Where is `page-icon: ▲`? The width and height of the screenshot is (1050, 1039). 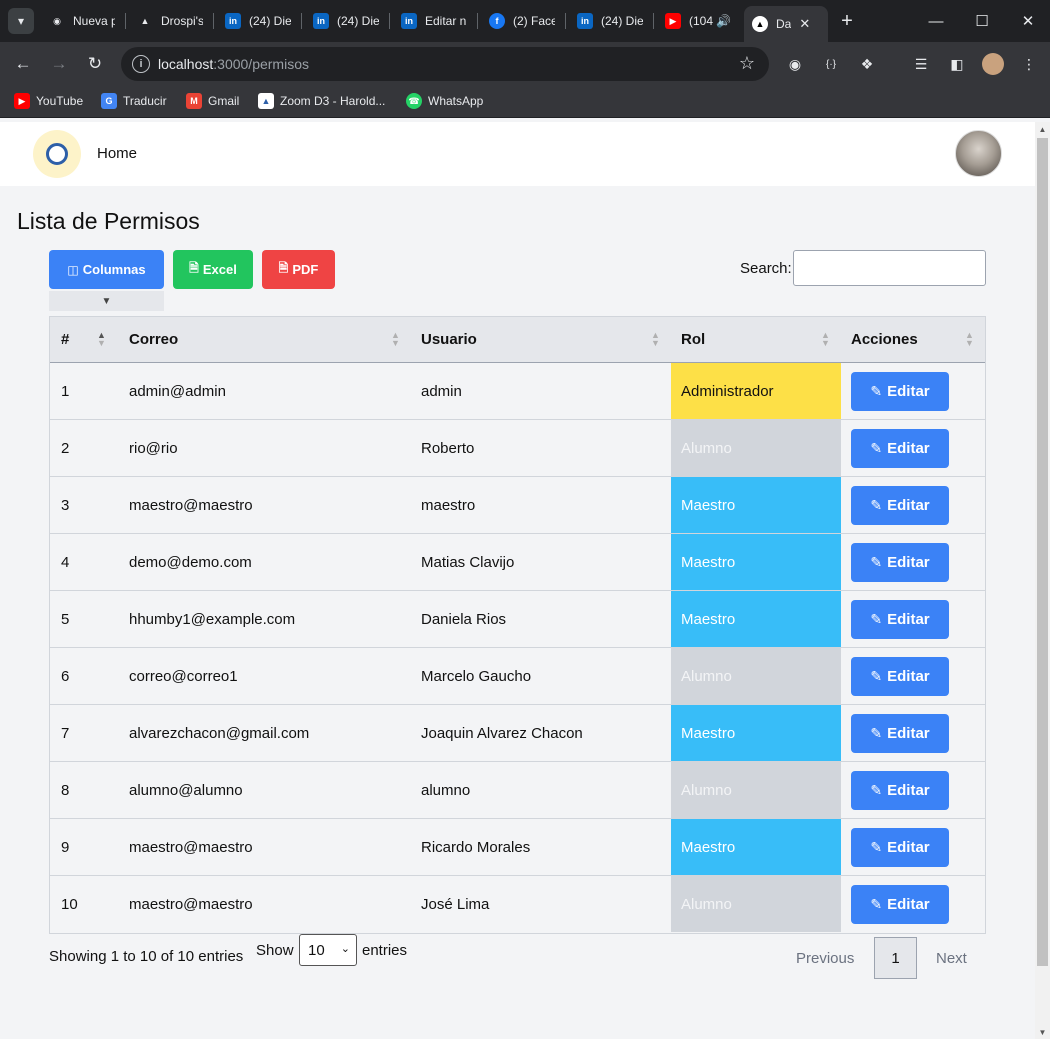
page-icon: ▲ is located at coordinates (266, 101).